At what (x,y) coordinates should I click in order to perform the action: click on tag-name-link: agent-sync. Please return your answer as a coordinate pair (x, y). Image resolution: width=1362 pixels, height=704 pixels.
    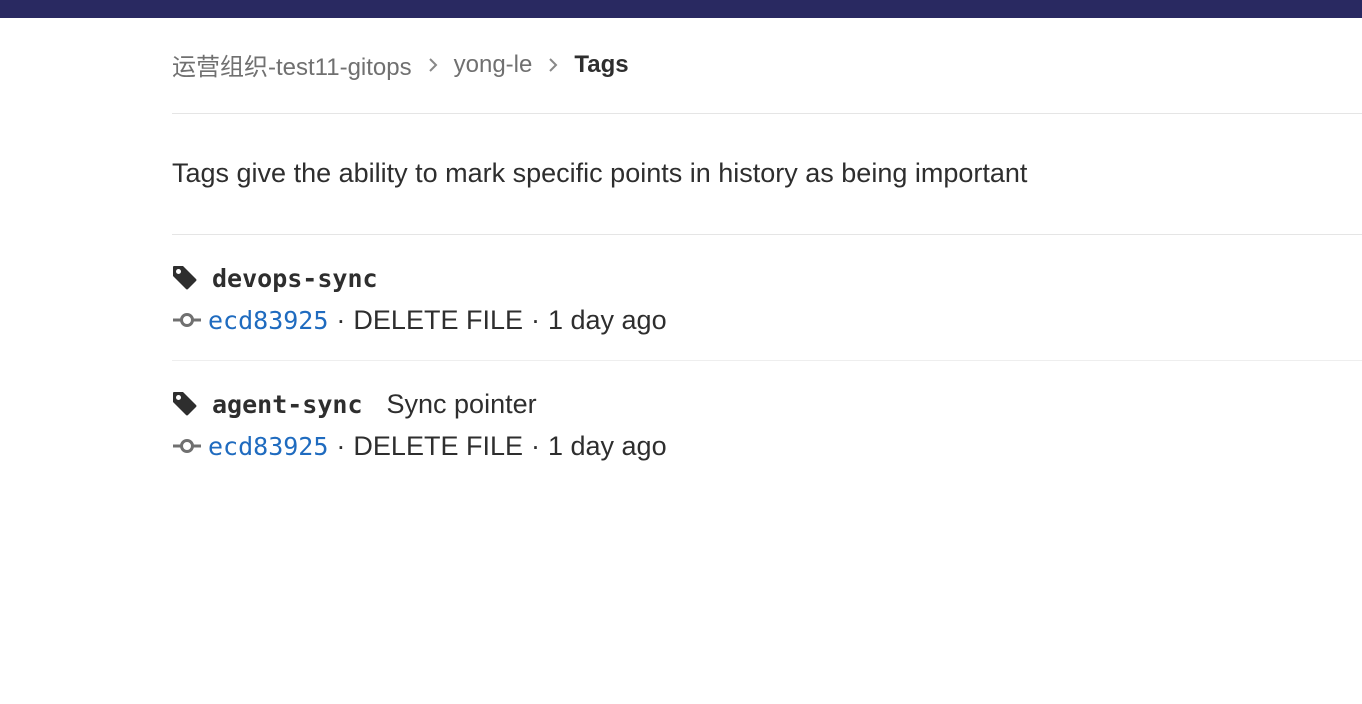
    Looking at the image, I should click on (287, 404).